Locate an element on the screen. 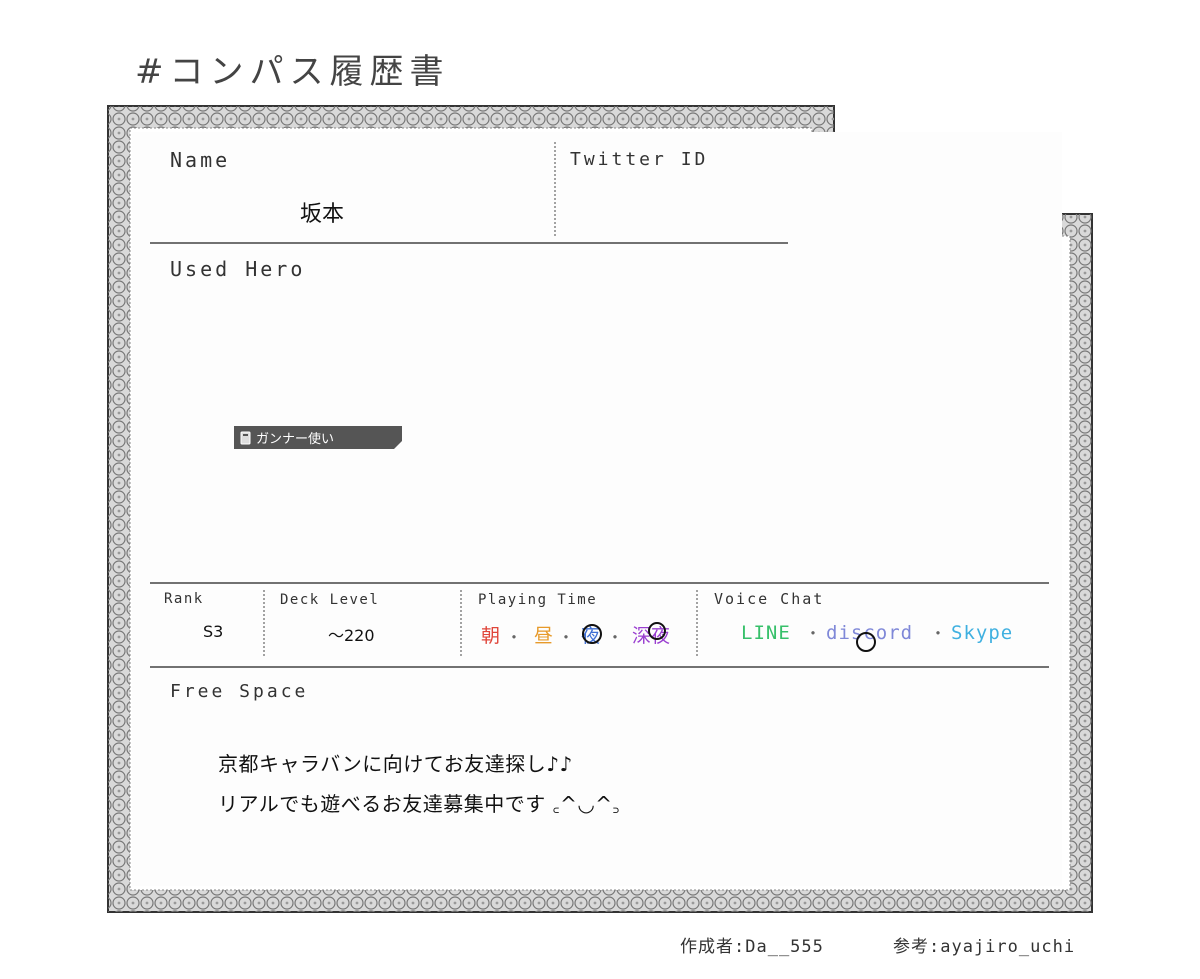 This screenshot has width=1200, height=979. hero-badge-text: ガンナー使い is located at coordinates (295, 439).